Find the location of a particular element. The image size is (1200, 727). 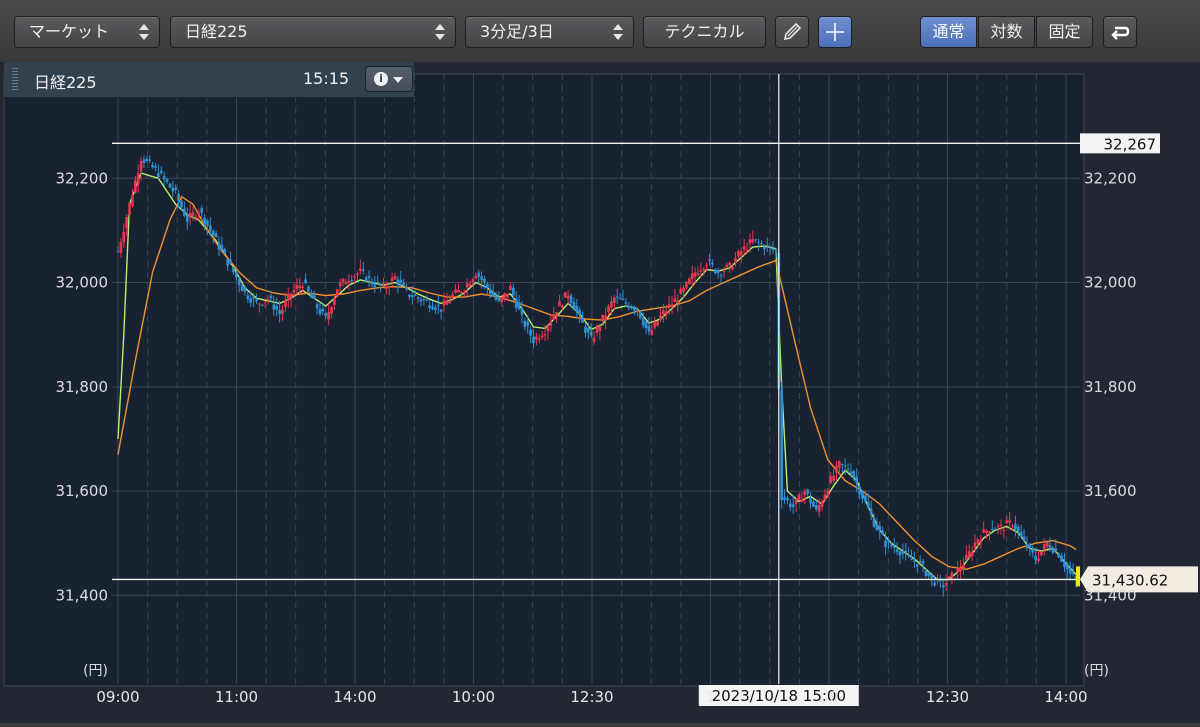

x-tick-label: 14:00 is located at coordinates (1065, 697).